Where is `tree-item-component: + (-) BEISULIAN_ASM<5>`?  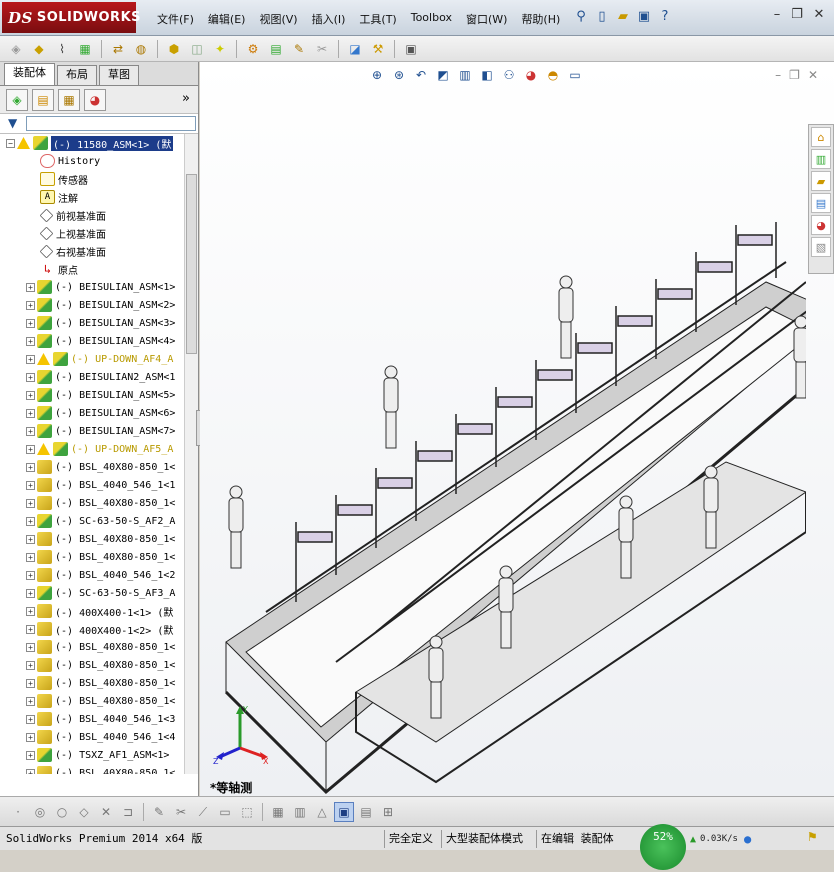 tree-item-component: + (-) BEISULIAN_ASM<5> is located at coordinates (92, 395).